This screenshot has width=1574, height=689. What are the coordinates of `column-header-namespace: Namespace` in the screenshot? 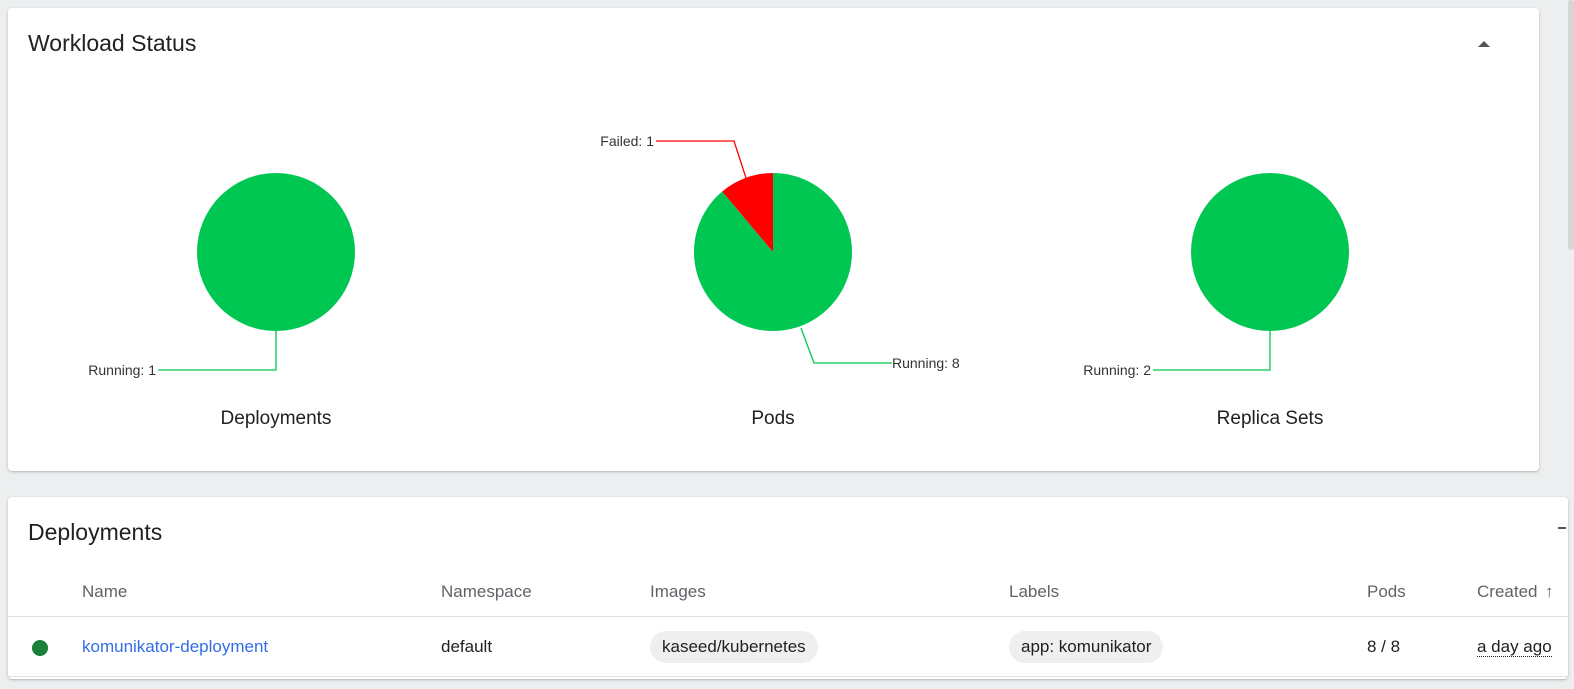 It's located at (486, 592).